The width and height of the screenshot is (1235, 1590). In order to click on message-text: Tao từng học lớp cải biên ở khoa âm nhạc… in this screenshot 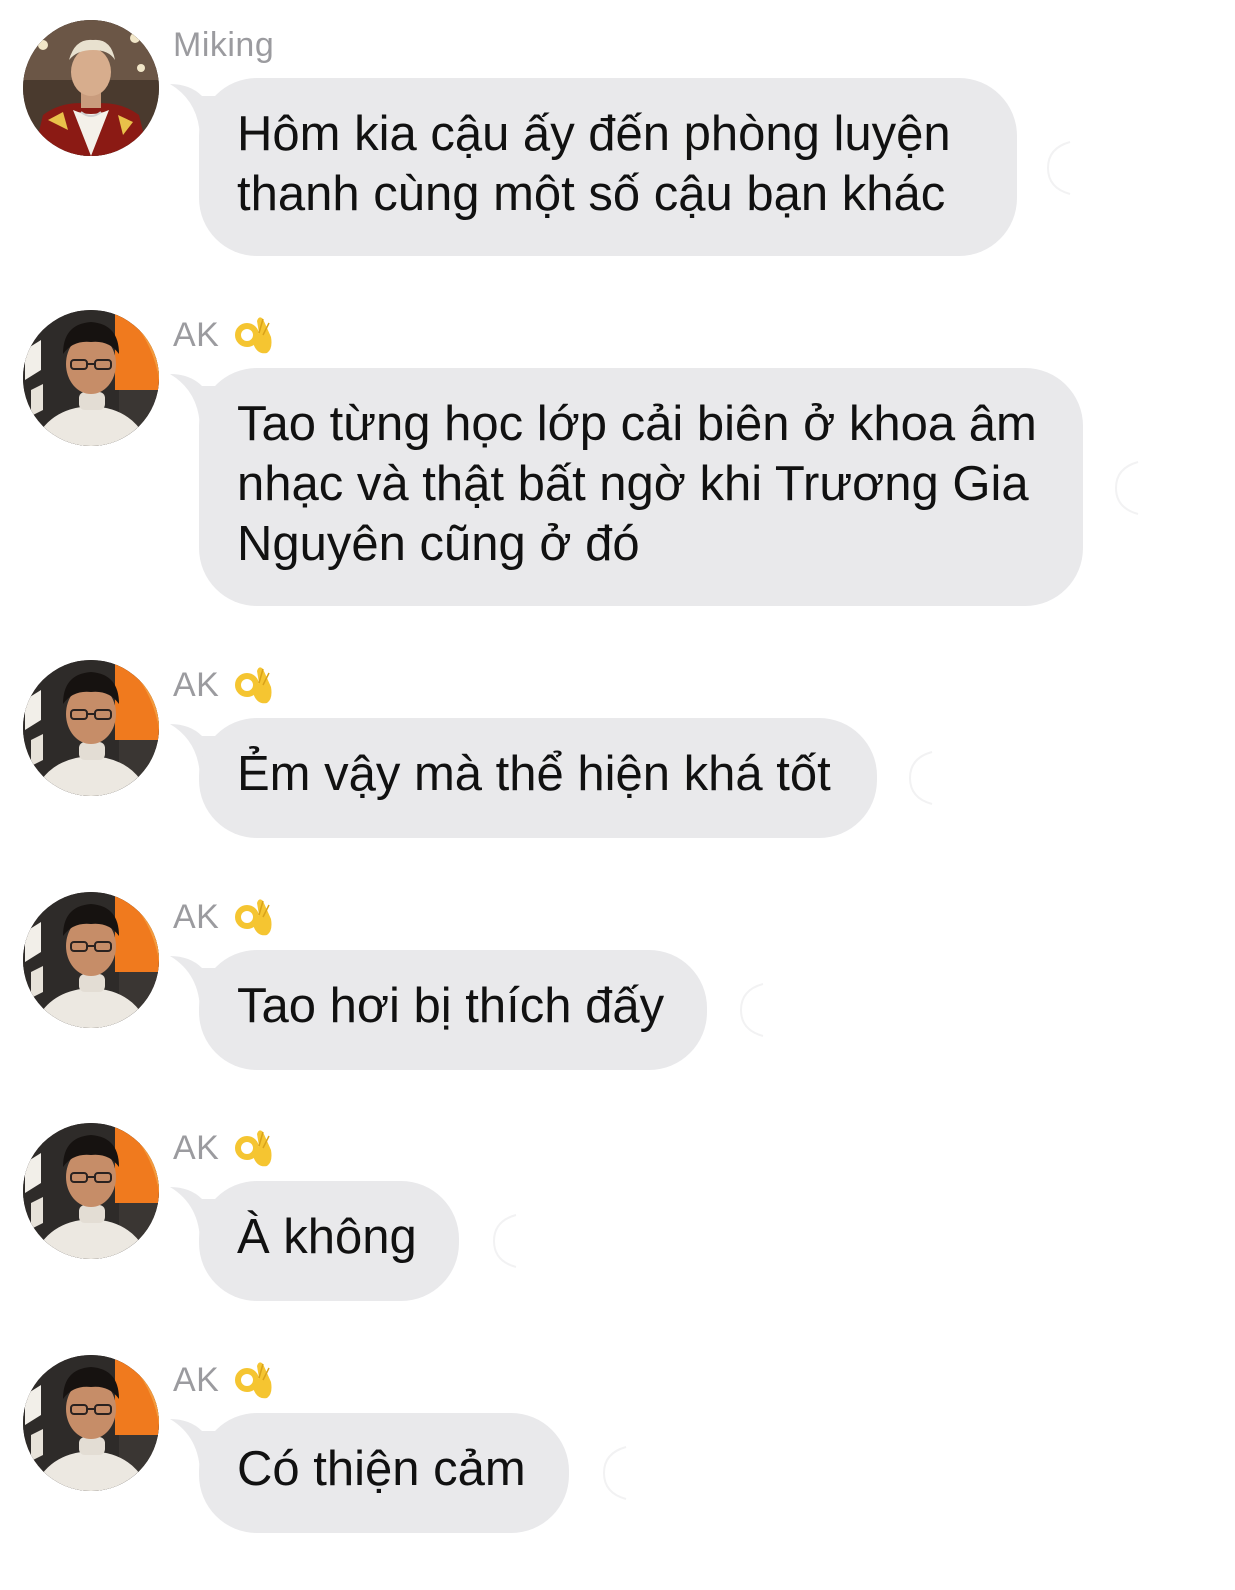, I will do `click(637, 484)`.